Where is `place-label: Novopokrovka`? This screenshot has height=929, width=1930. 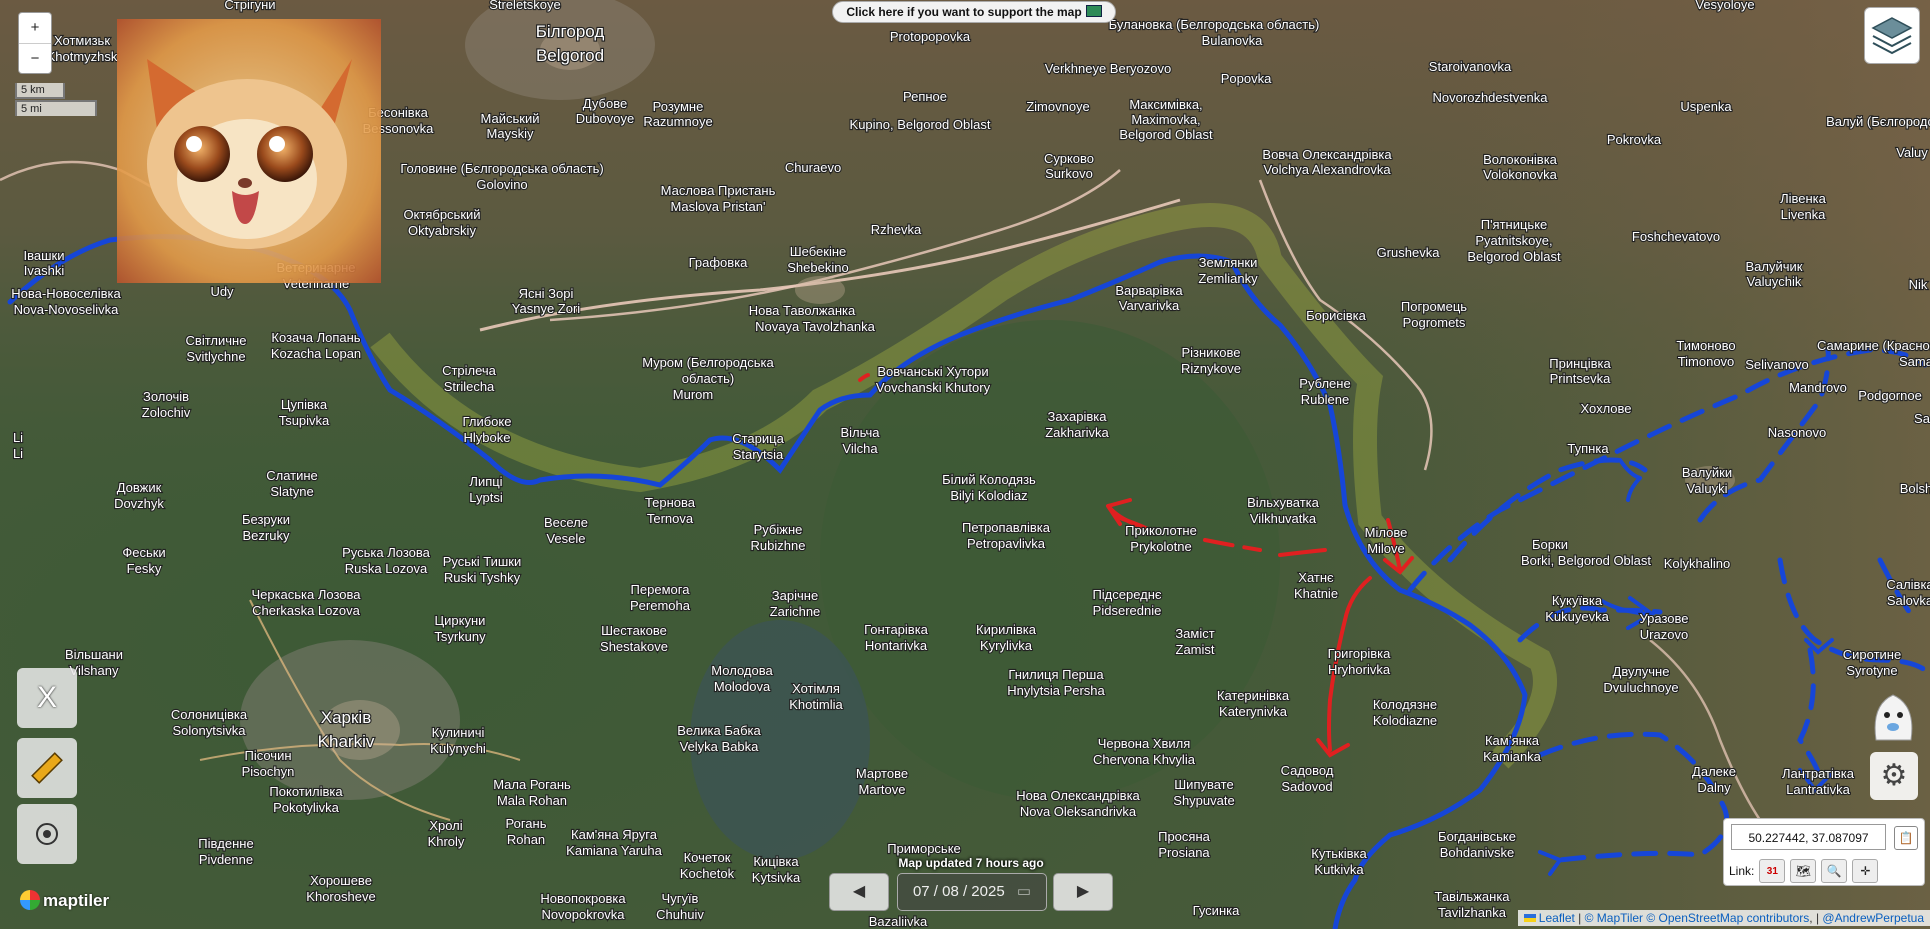 place-label: Novopokrovka is located at coordinates (583, 914).